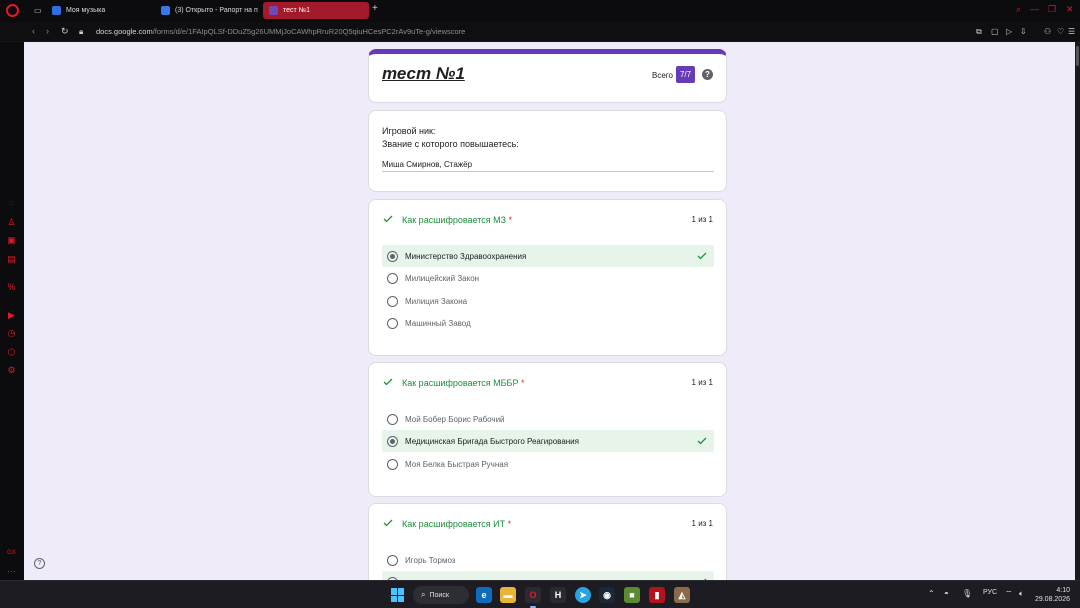 The width and height of the screenshot is (1080, 608). I want to click on steam-icon: ◉, so click(607, 595).